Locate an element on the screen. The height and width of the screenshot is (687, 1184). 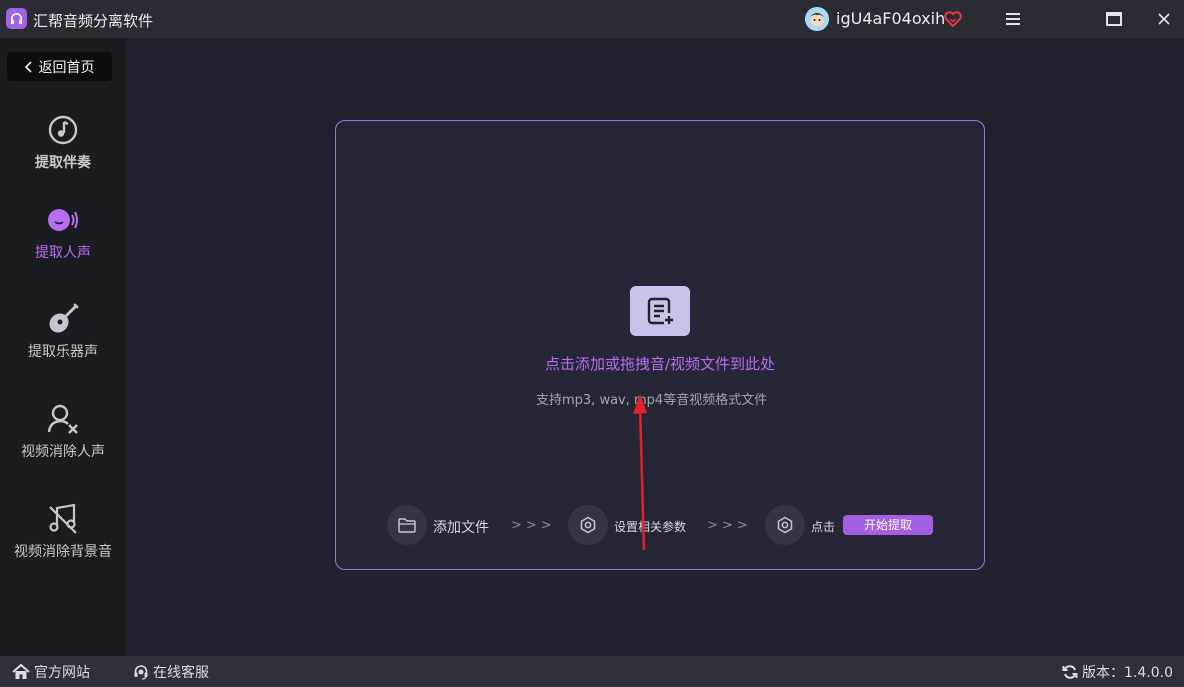
sidebar-item-label: 提取伴奏 is located at coordinates (63, 163).